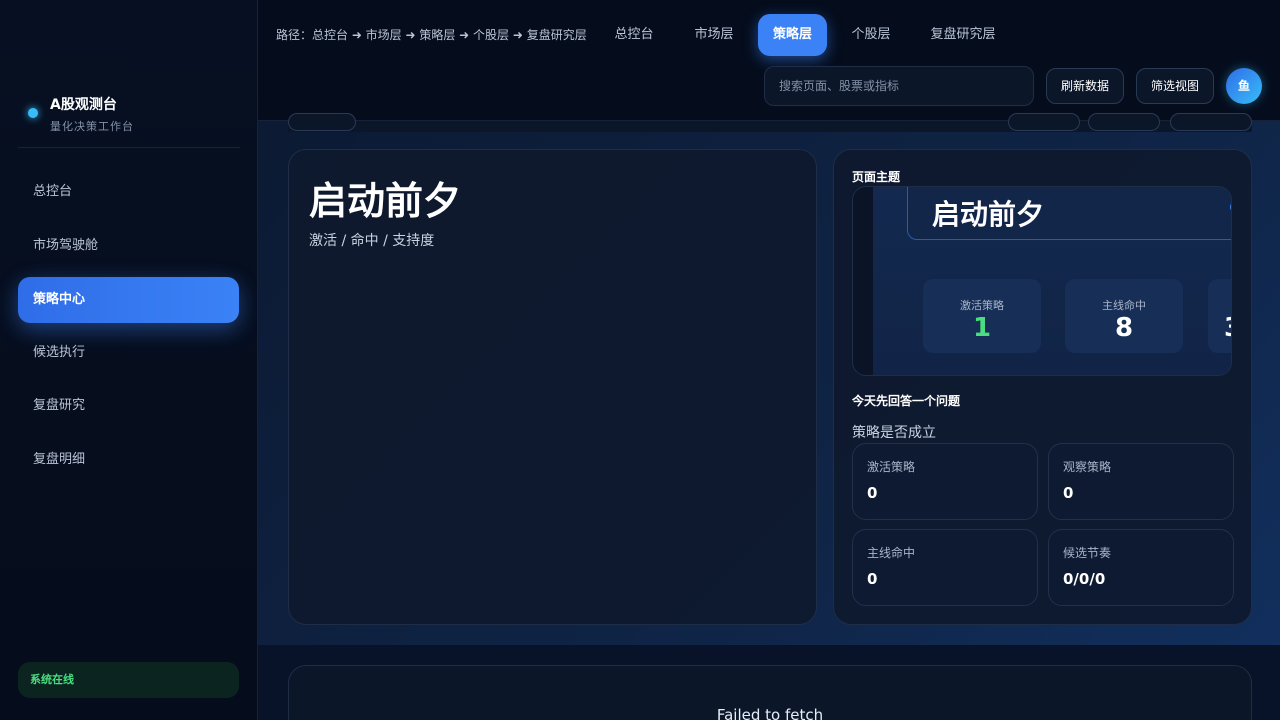  Describe the element at coordinates (92, 126) in the screenshot. I see `brand-subtitle: 量化决策工作台` at that location.